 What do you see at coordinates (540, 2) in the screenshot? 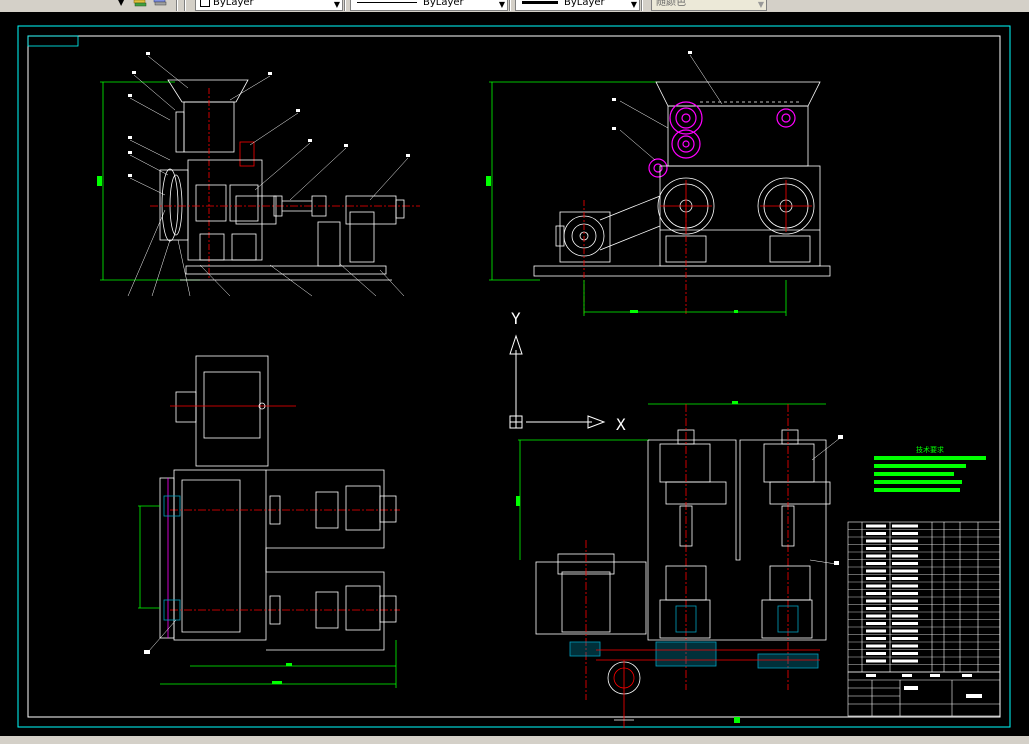
I see `lineweight-sample` at bounding box center [540, 2].